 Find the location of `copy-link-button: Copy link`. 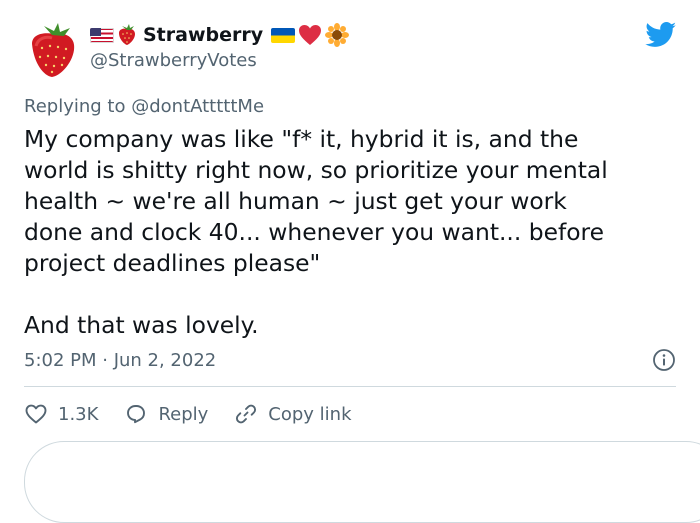

copy-link-button: Copy link is located at coordinates (293, 414).